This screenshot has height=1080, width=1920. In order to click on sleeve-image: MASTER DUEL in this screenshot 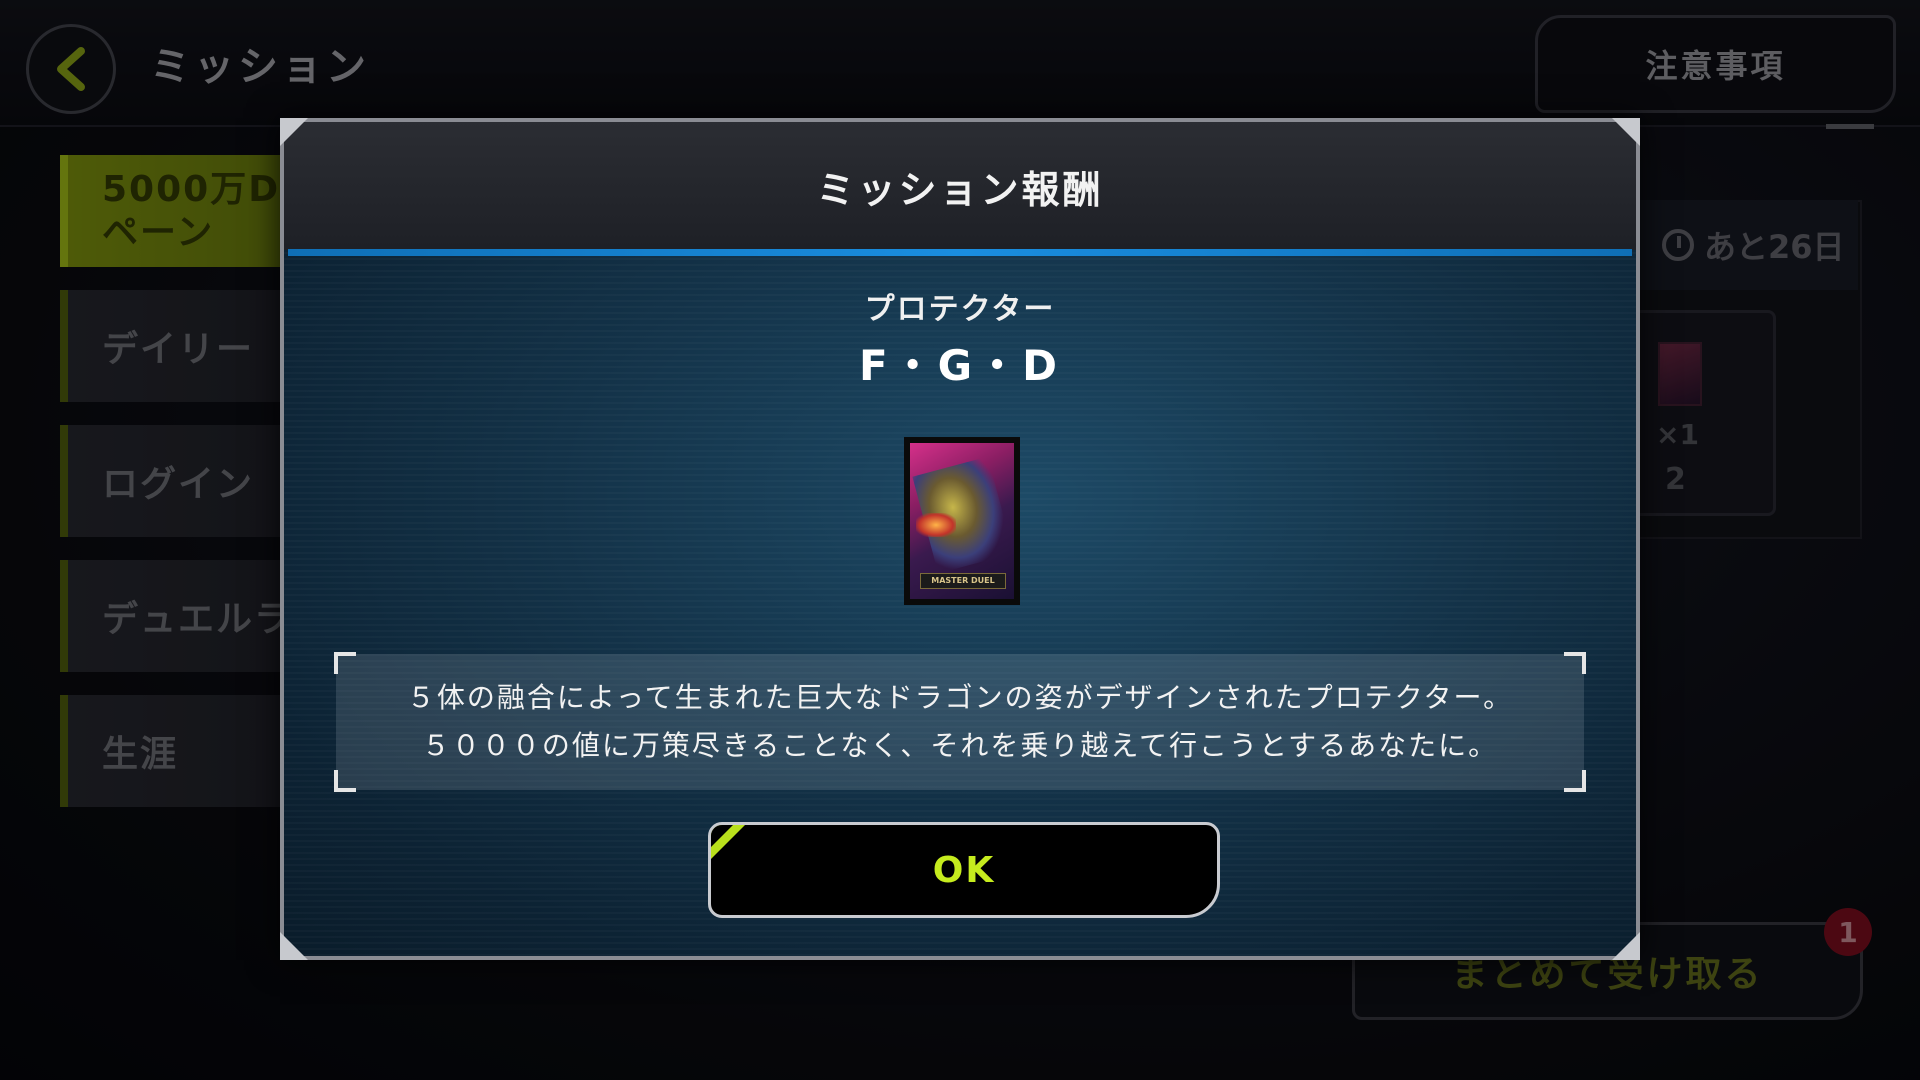, I will do `click(962, 521)`.